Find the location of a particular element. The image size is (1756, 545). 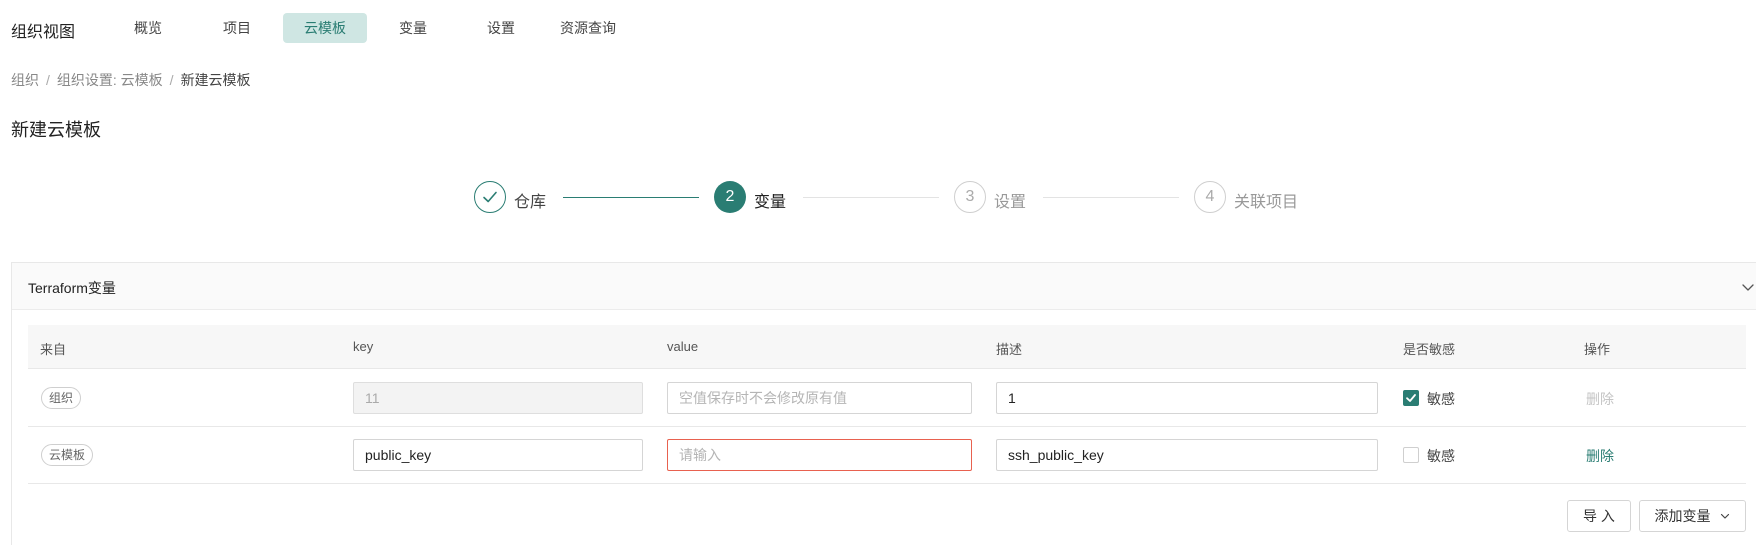

column-value: value is located at coordinates (683, 346).